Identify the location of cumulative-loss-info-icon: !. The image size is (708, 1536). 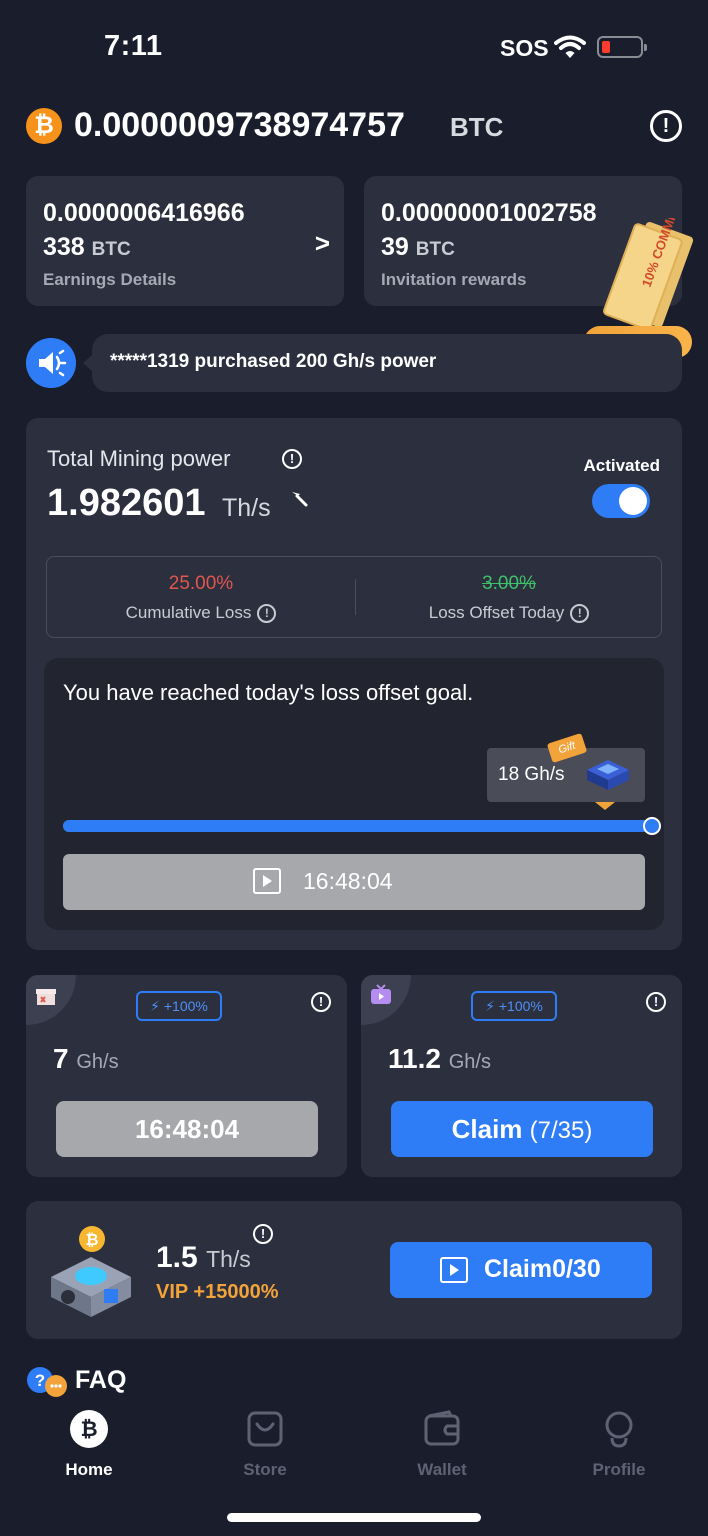
(267, 614).